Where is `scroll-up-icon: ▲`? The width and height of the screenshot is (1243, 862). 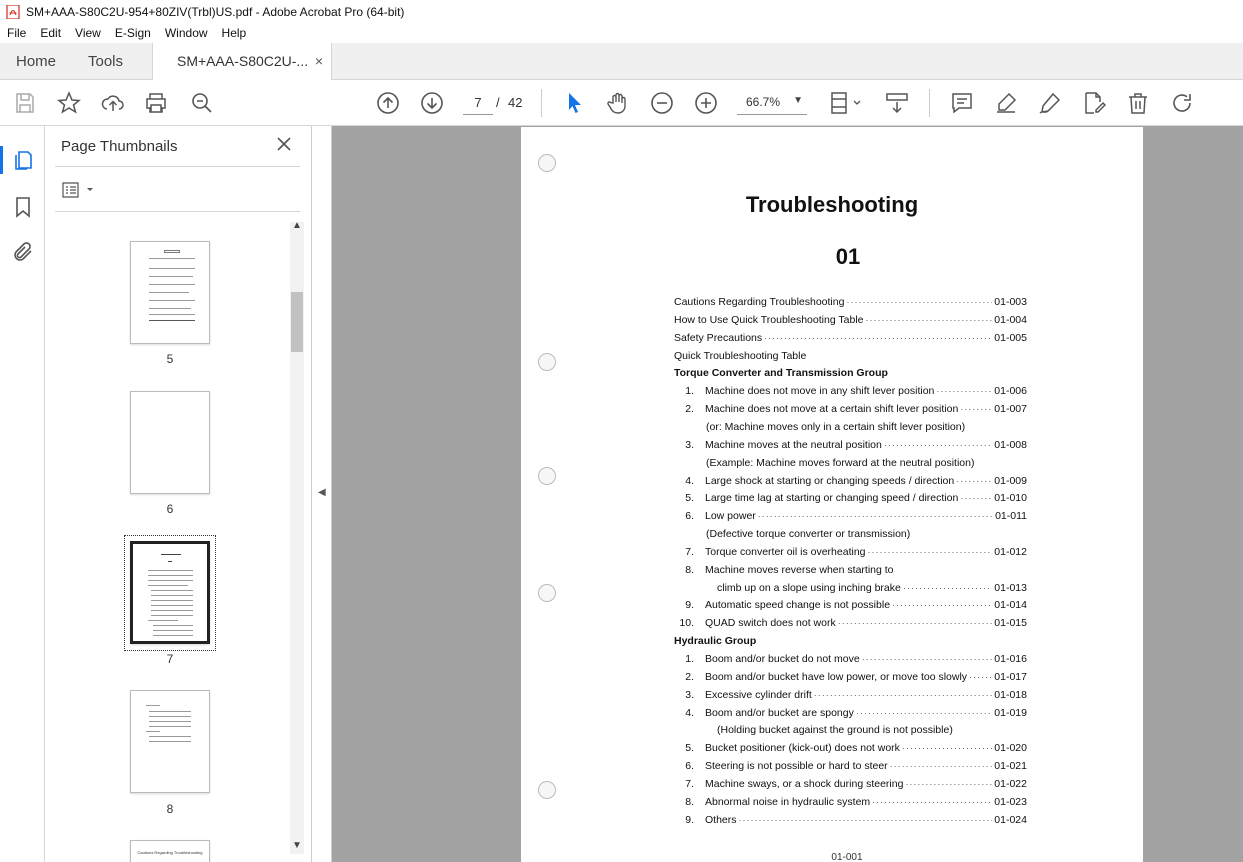 scroll-up-icon: ▲ is located at coordinates (297, 227).